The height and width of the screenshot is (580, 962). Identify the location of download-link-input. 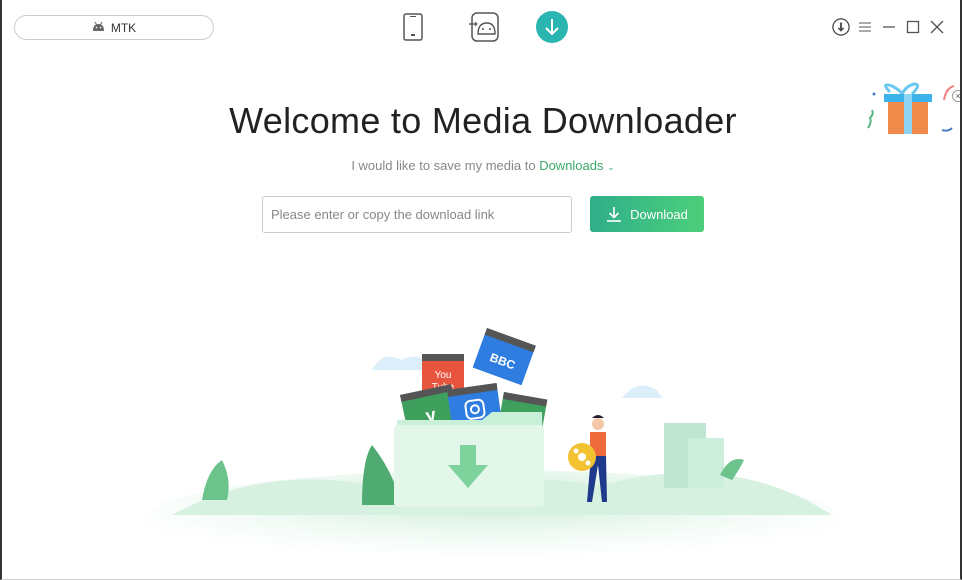
(417, 214).